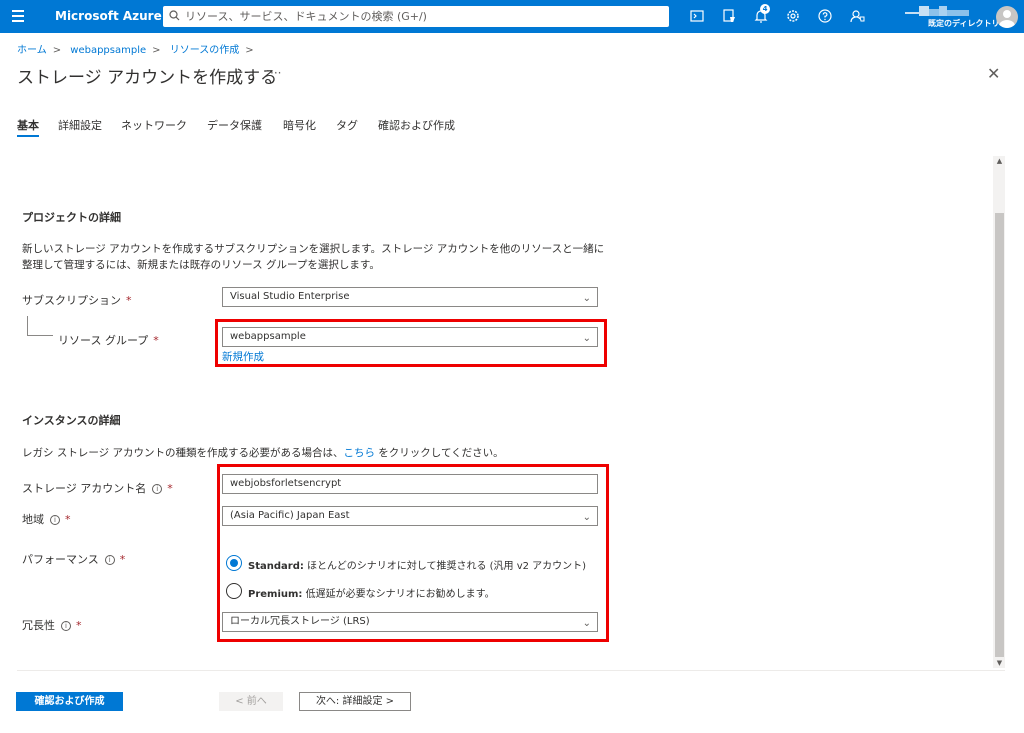 This screenshot has width=1024, height=733. I want to click on help-icon, so click(825, 16).